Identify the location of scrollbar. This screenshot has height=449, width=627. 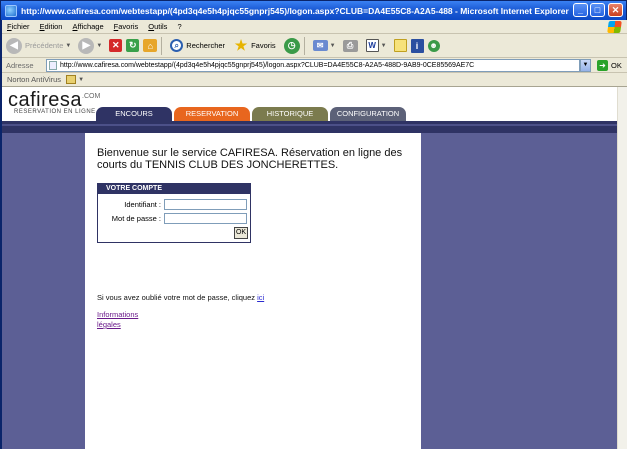
(622, 268).